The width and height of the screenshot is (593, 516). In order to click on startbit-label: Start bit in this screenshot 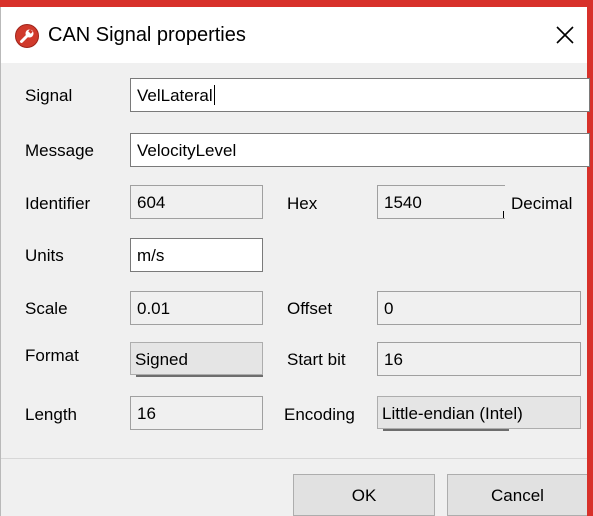, I will do `click(316, 359)`.